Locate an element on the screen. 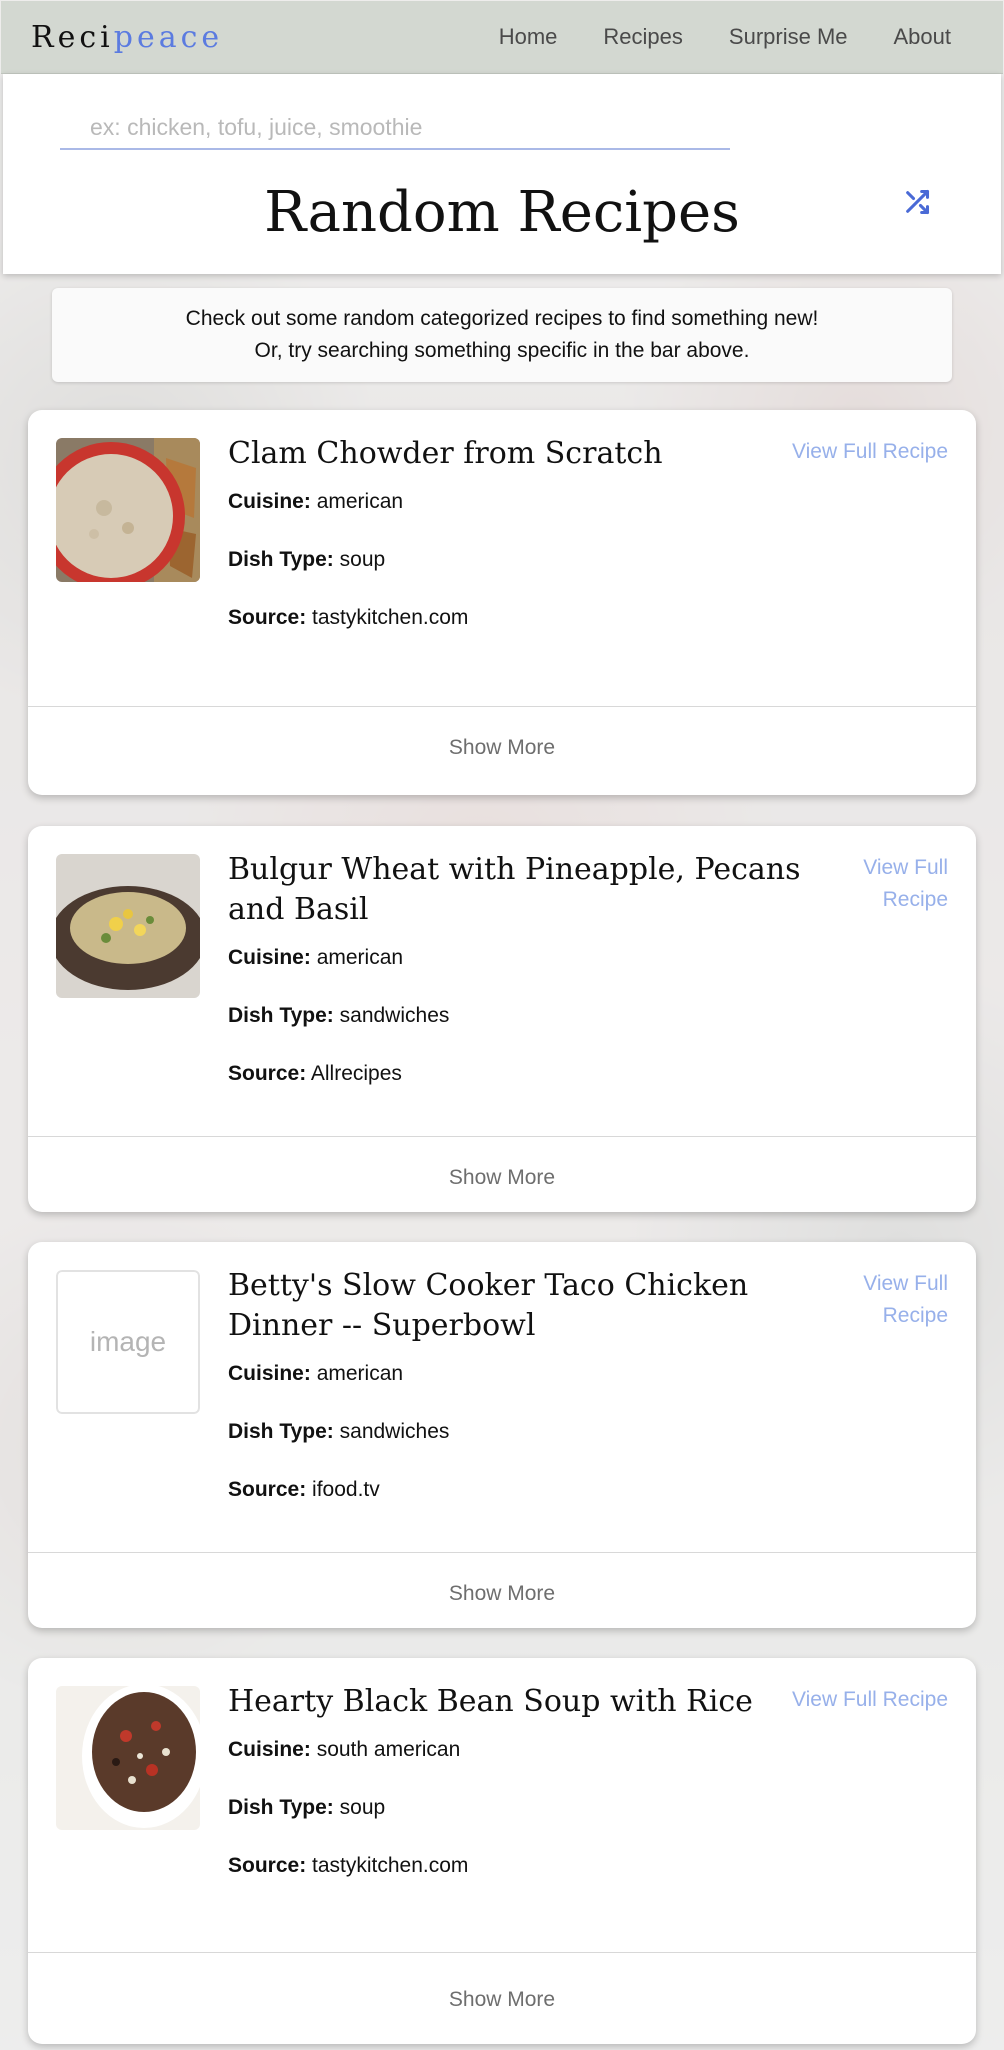 The image size is (1004, 2050). navbar: Recipeace Home Recipes Surprise Me About is located at coordinates (502, 37).